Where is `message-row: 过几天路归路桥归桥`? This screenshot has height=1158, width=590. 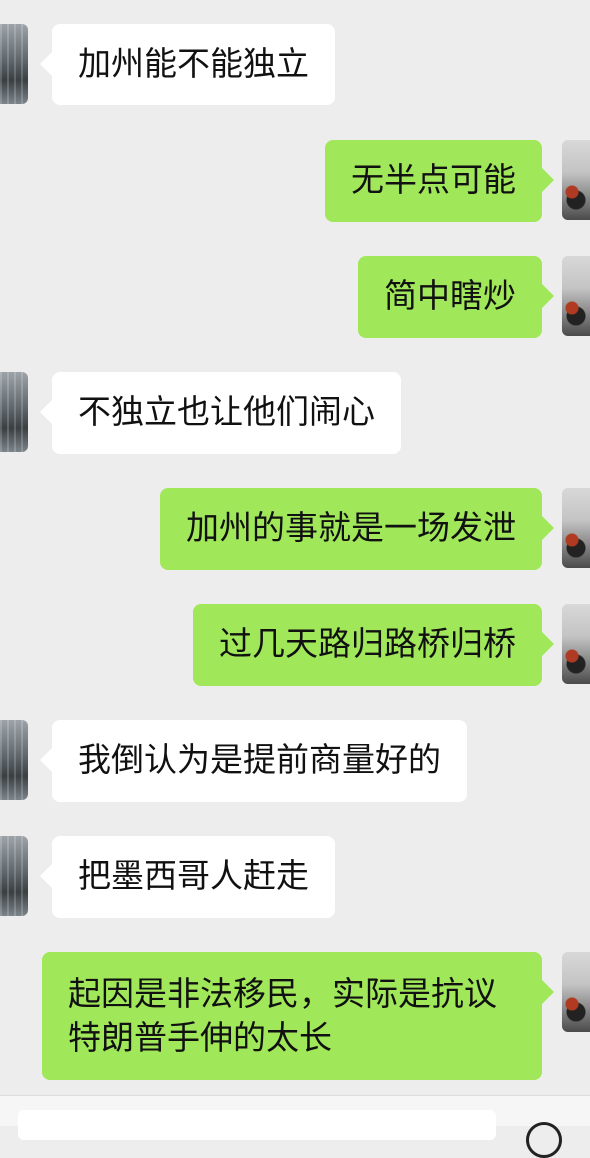 message-row: 过几天路归路桥归桥 is located at coordinates (295, 645).